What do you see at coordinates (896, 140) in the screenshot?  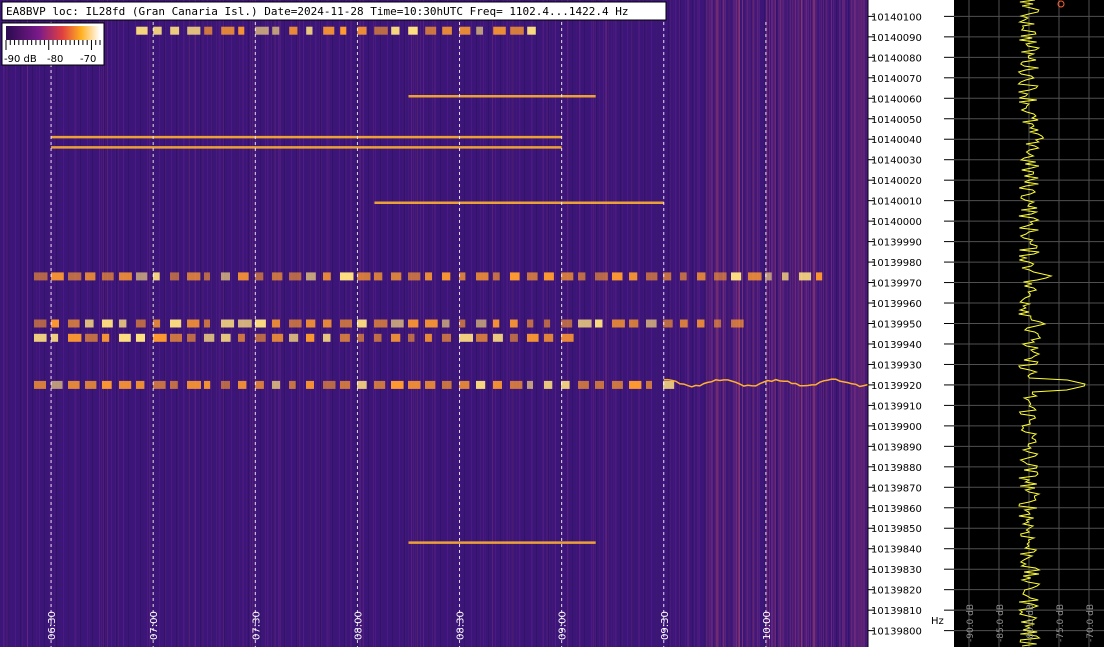 I see `frequency-tick-label: 10140040` at bounding box center [896, 140].